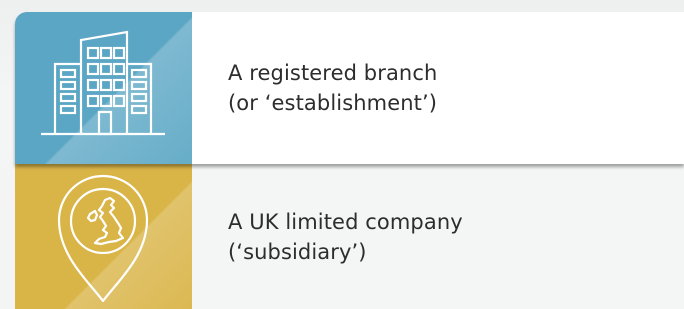 The width and height of the screenshot is (684, 309). What do you see at coordinates (345, 237) in the screenshot?
I see `subsidiary-label: A UK limited company (‘subsidiary’)` at bounding box center [345, 237].